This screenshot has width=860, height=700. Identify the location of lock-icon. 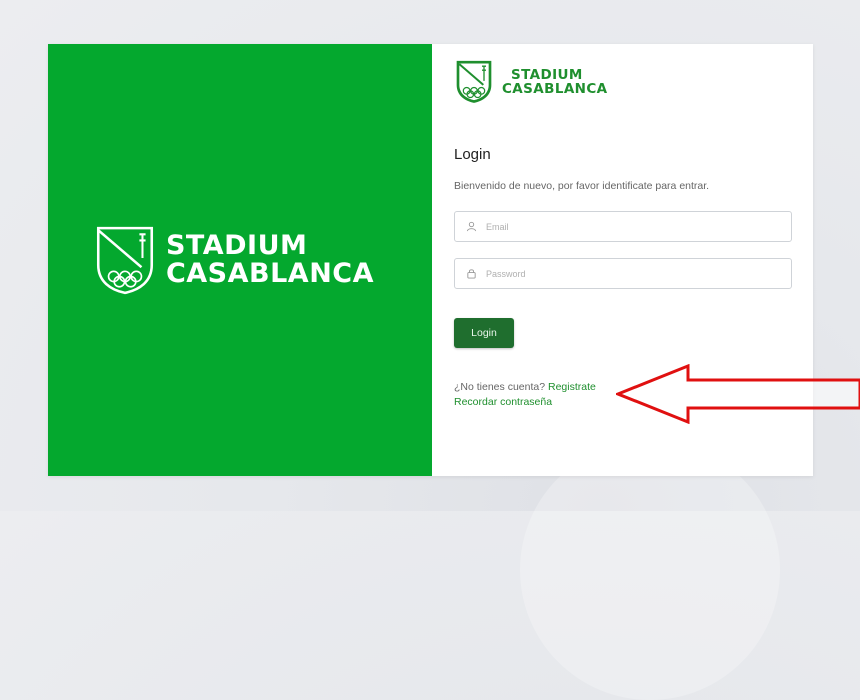
(471, 274).